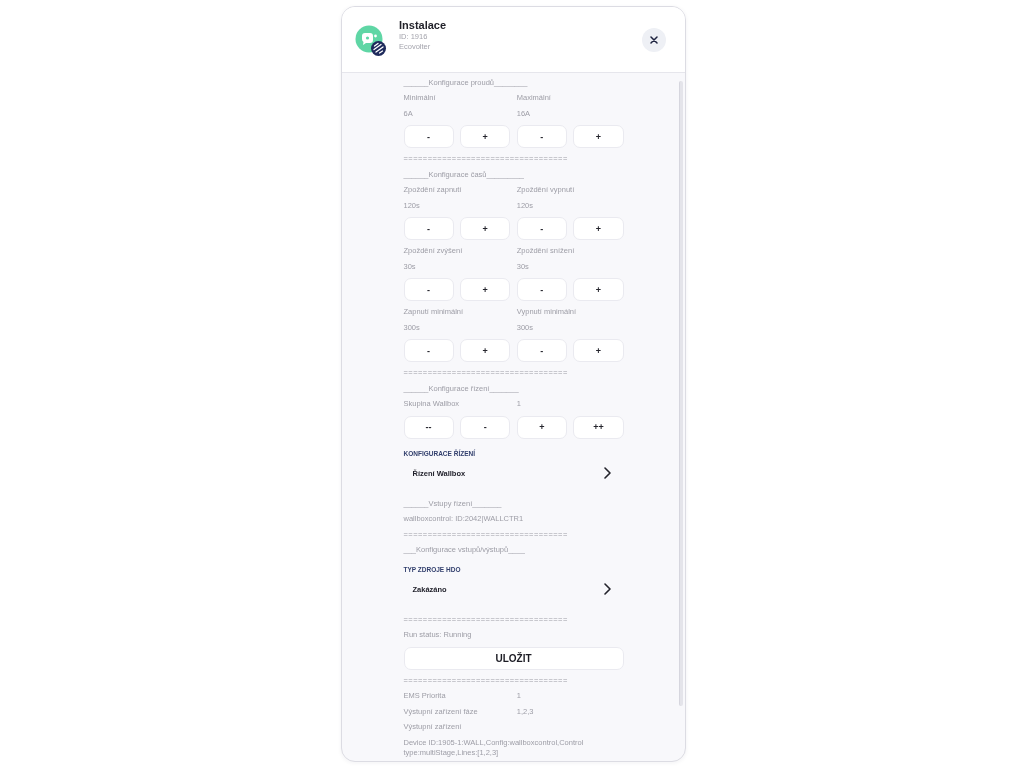  What do you see at coordinates (598, 427) in the screenshot?
I see `stepper-button: ++` at bounding box center [598, 427].